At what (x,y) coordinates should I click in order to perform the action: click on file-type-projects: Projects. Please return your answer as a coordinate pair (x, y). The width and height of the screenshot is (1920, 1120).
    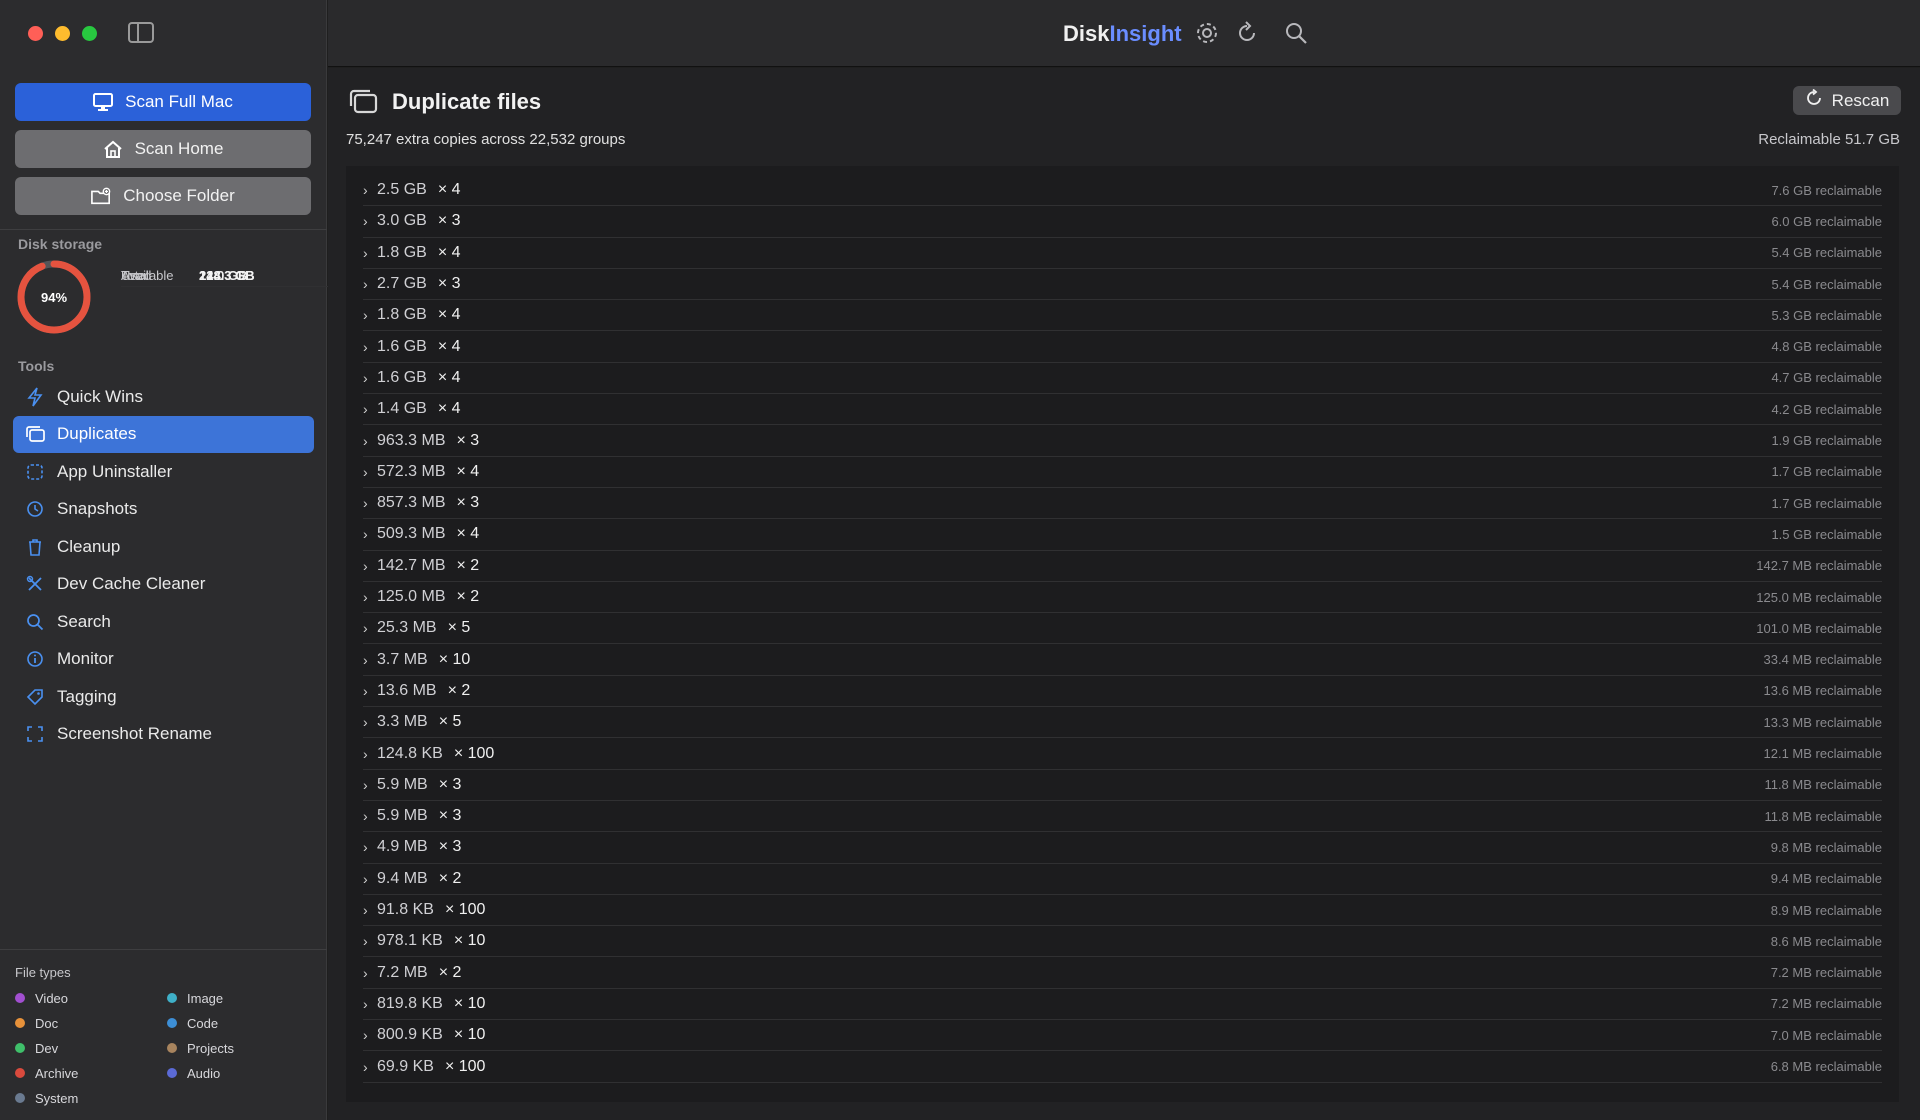
    Looking at the image, I should click on (237, 1048).